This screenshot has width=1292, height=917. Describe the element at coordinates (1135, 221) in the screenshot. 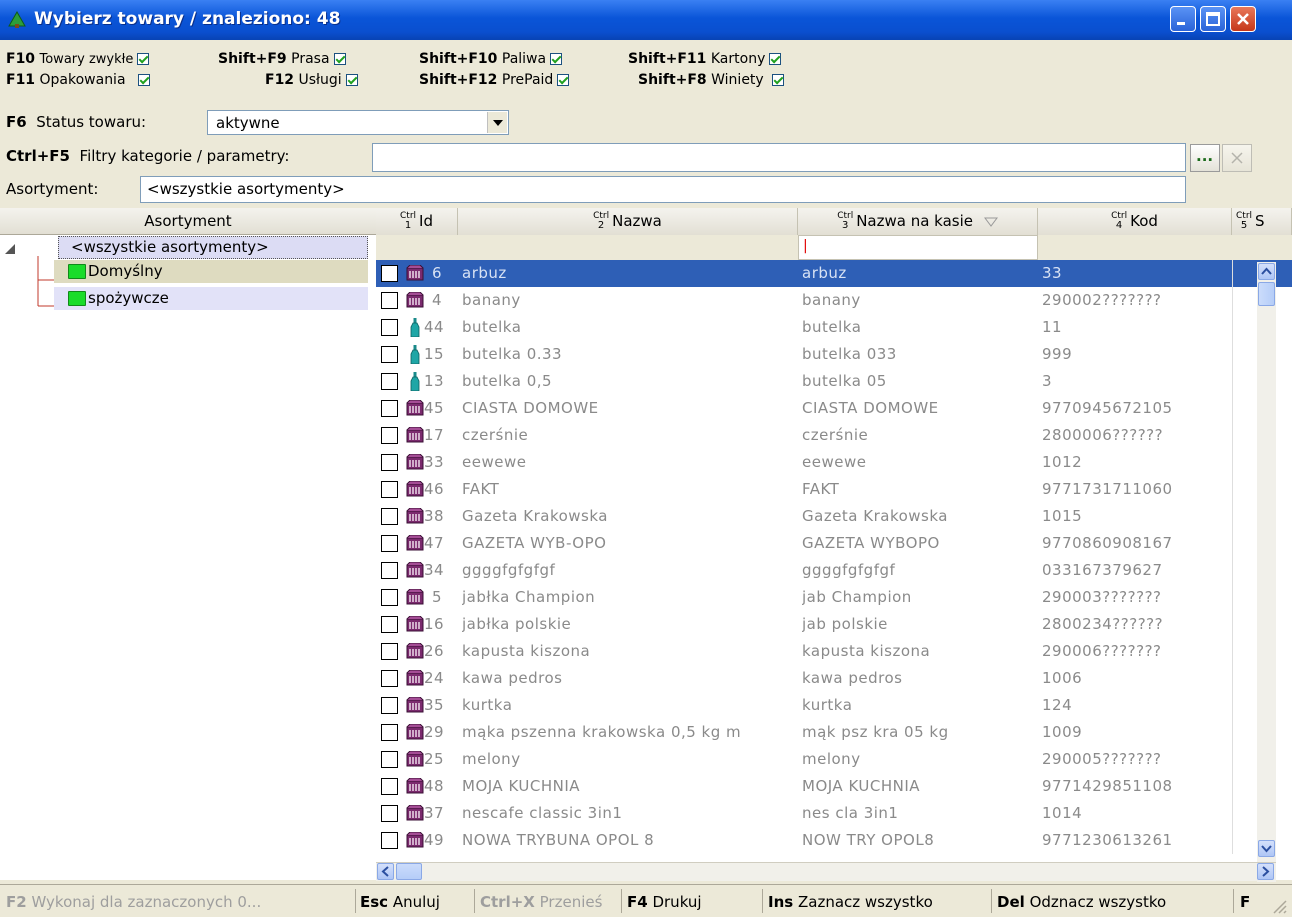

I see `column-header-code: Ctrl 4 Kod` at that location.